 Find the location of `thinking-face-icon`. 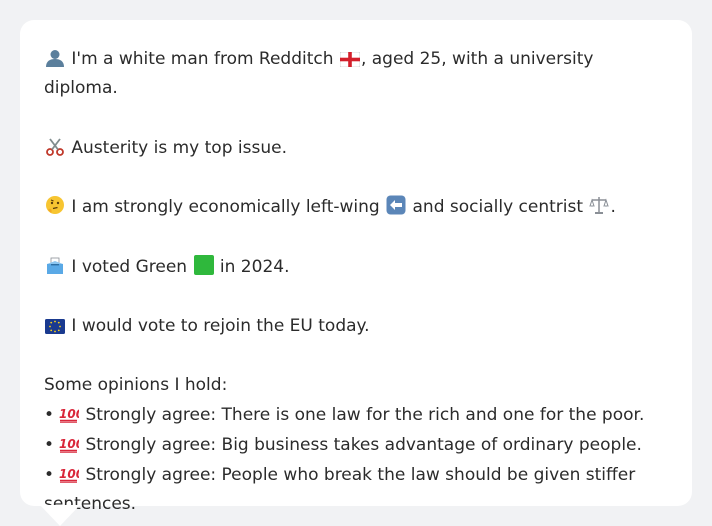

thinking-face-icon is located at coordinates (55, 206).